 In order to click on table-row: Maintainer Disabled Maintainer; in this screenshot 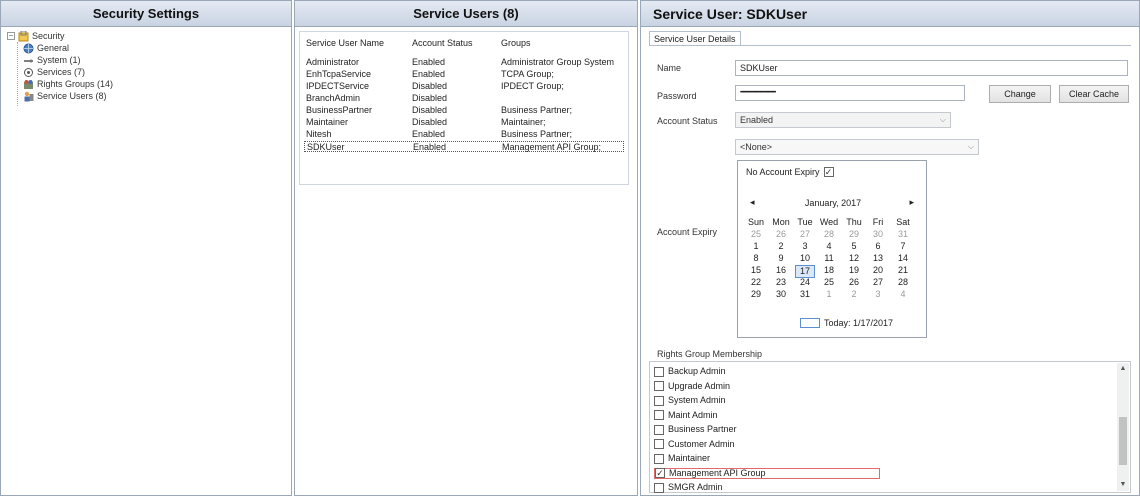, I will do `click(464, 122)`.